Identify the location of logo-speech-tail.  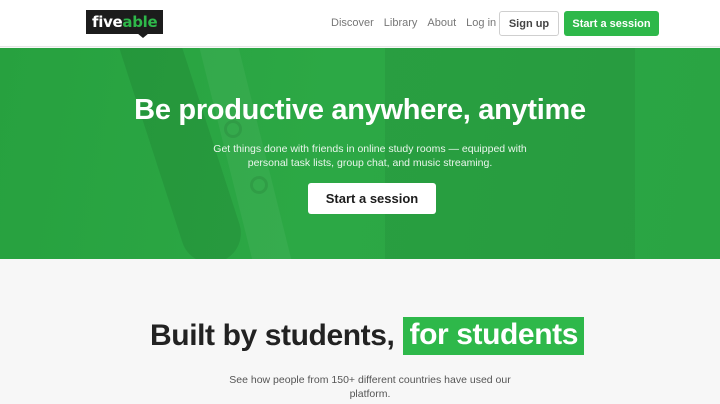
(143, 35).